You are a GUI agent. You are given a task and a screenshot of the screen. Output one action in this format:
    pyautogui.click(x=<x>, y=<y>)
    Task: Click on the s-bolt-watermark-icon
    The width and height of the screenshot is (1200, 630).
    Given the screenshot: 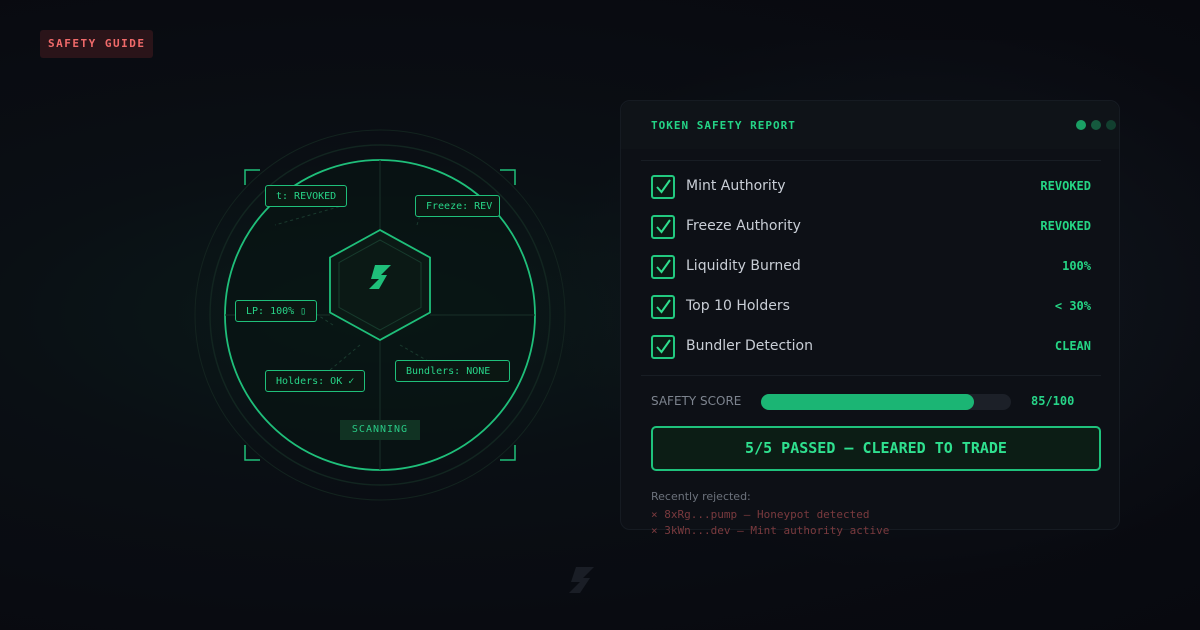 What is the action you would take?
    pyautogui.click(x=581, y=580)
    